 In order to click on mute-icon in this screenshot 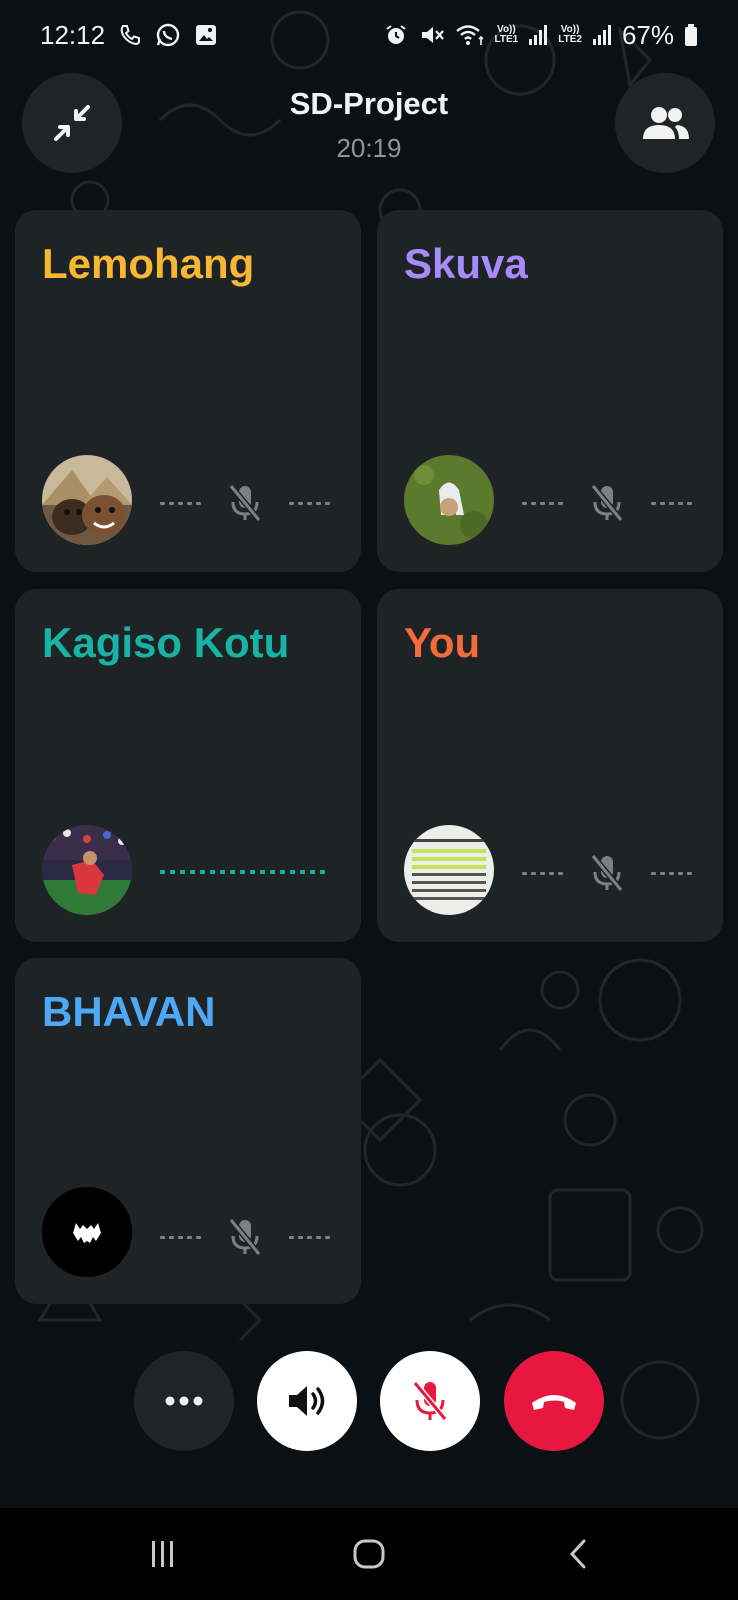, I will do `click(432, 35)`.